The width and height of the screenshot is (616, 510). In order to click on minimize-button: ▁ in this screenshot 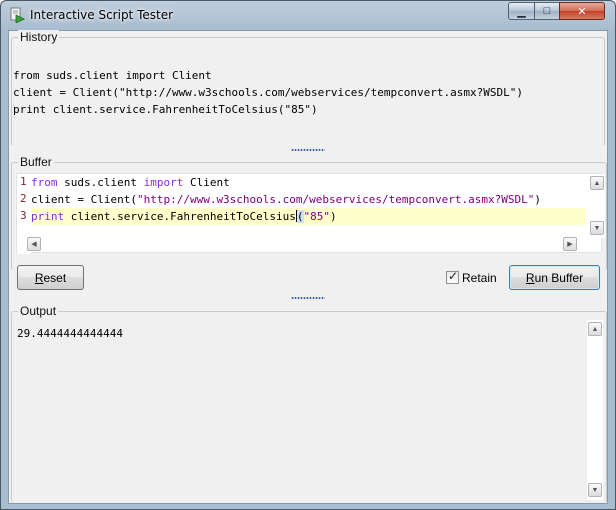, I will do `click(521, 11)`.